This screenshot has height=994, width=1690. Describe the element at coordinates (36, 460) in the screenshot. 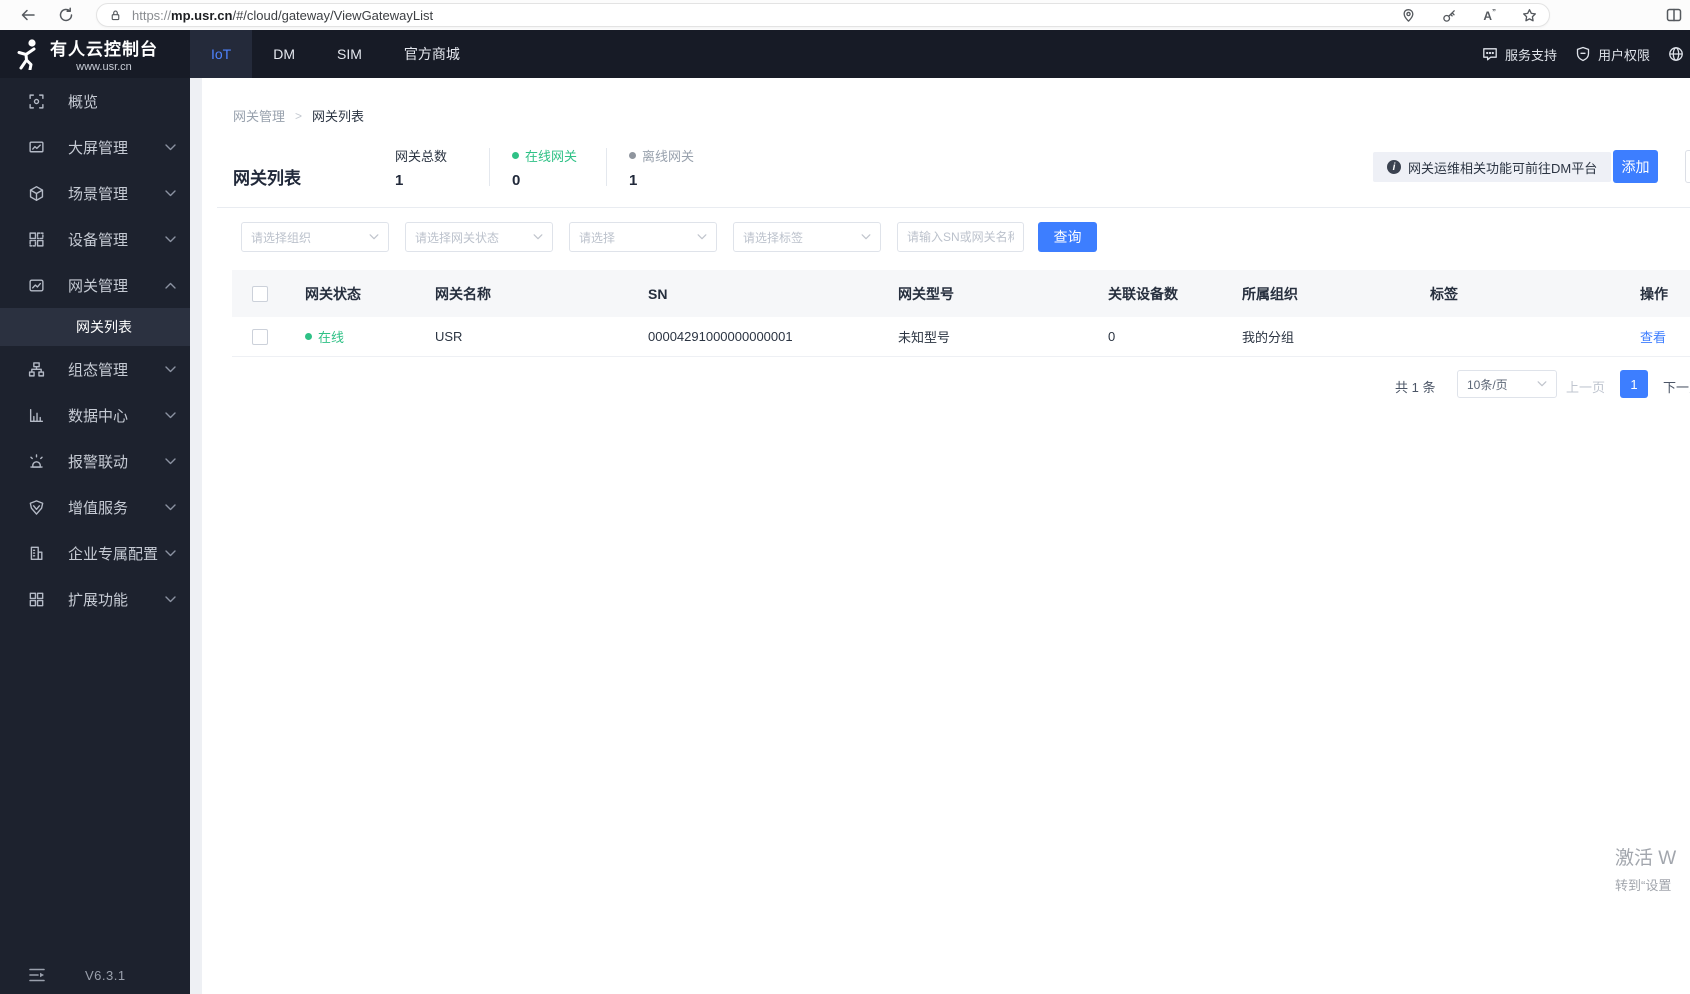

I see `alarm-icon` at that location.